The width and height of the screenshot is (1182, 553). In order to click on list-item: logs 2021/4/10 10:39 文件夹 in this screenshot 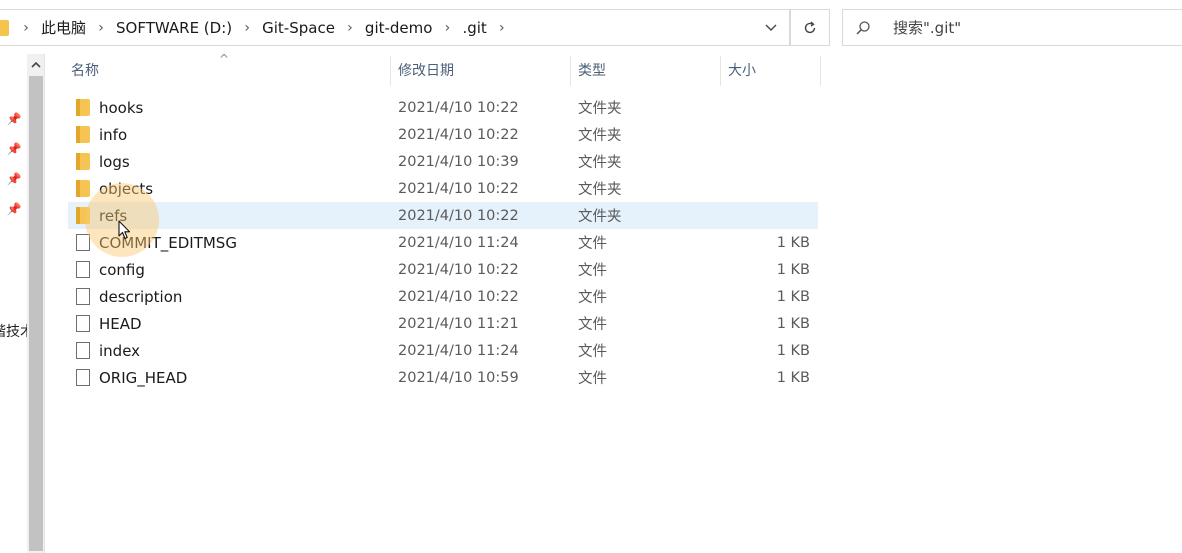, I will do `click(443, 161)`.